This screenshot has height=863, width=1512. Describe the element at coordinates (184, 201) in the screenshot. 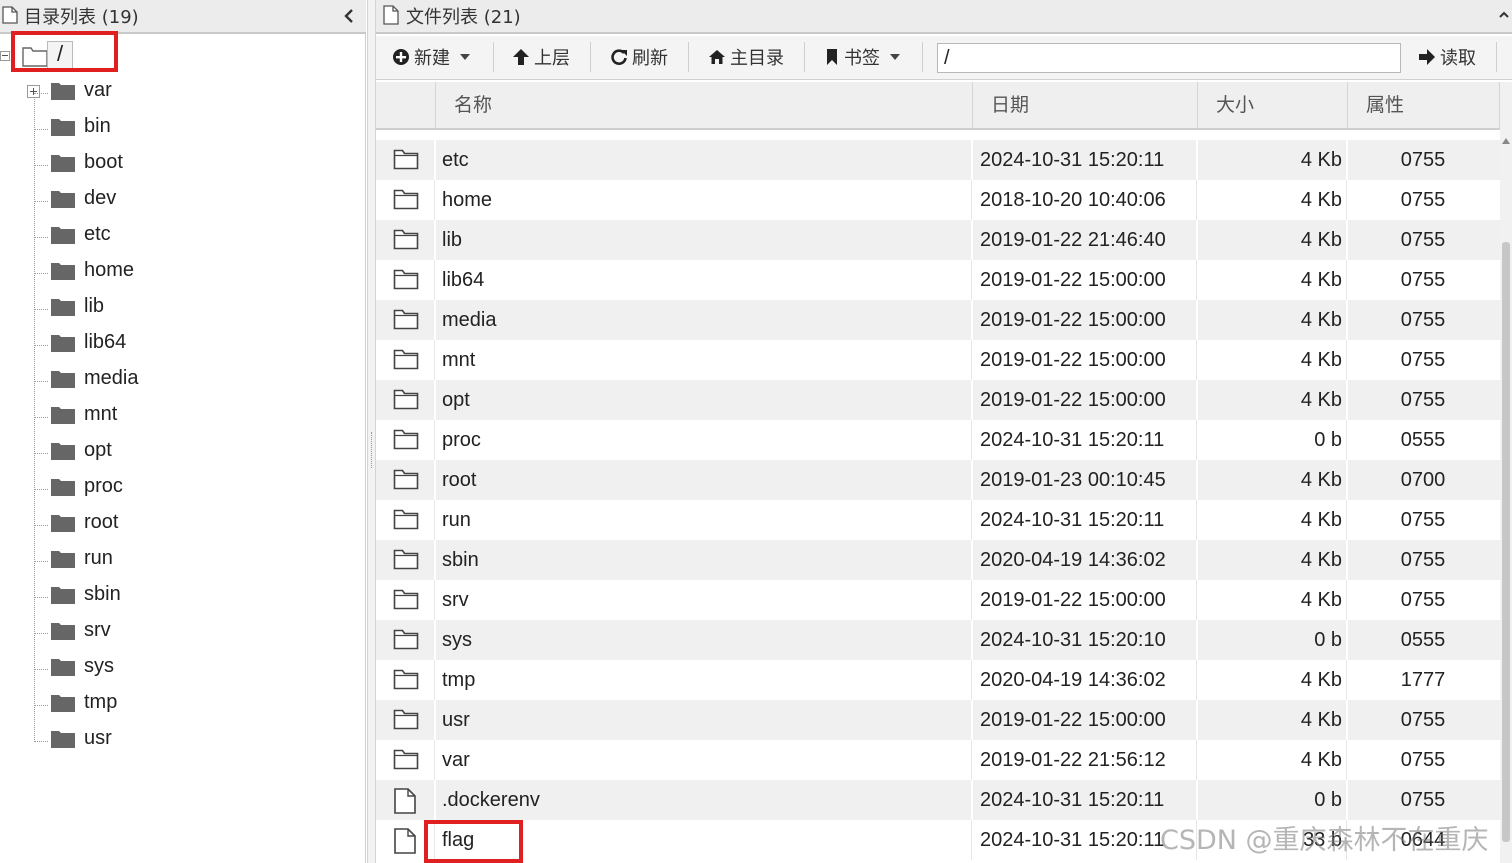

I see `tree-item-dev: dev` at that location.